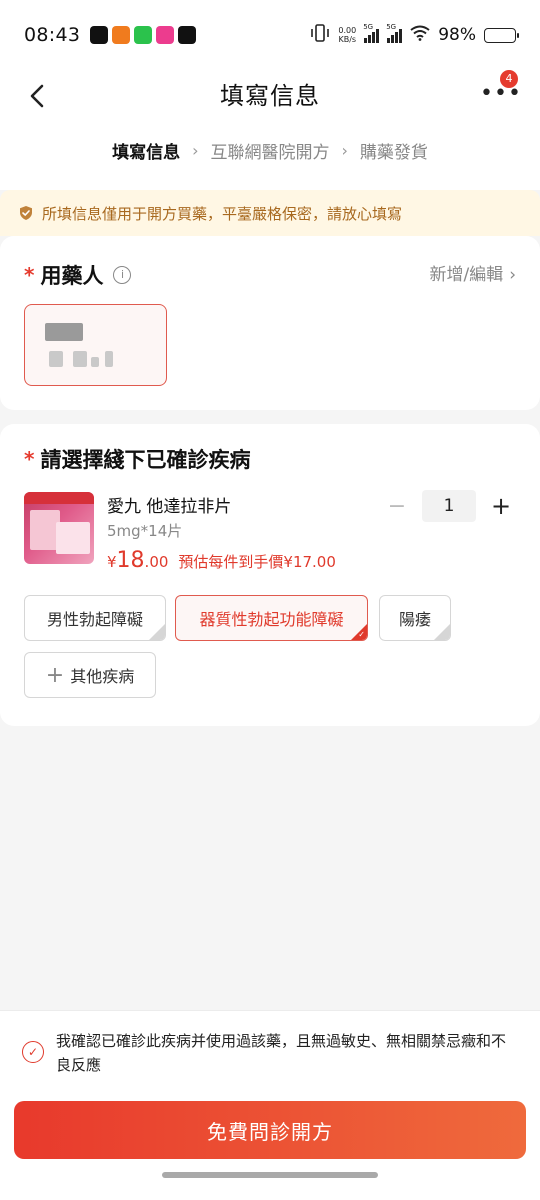  I want to click on price-integer: 18, so click(130, 560).